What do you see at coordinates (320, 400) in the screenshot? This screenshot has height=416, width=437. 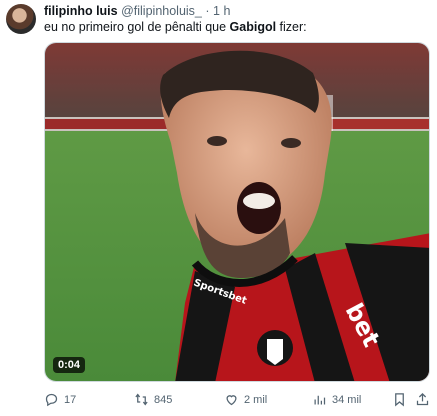 I see `views-icon` at bounding box center [320, 400].